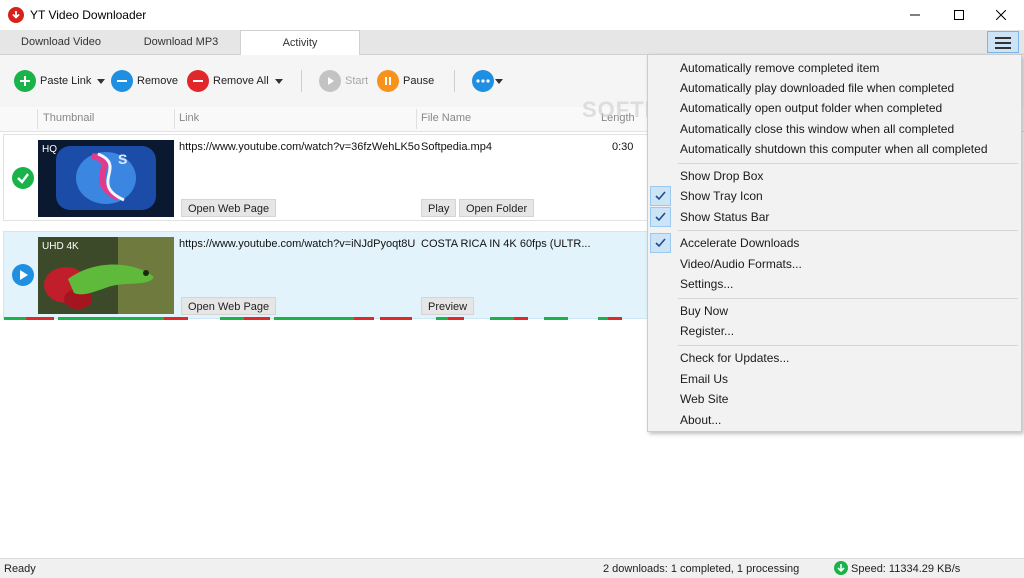 This screenshot has width=1024, height=578. I want to click on column-file-name: File Name, so click(446, 118).